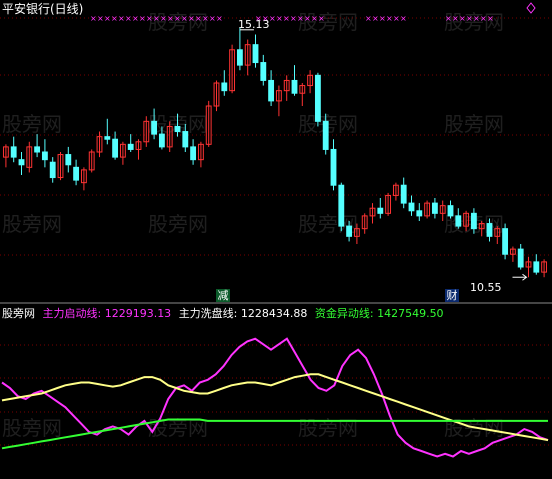  Describe the element at coordinates (275, 407) in the screenshot. I see `yellow-wash-line` at that location.